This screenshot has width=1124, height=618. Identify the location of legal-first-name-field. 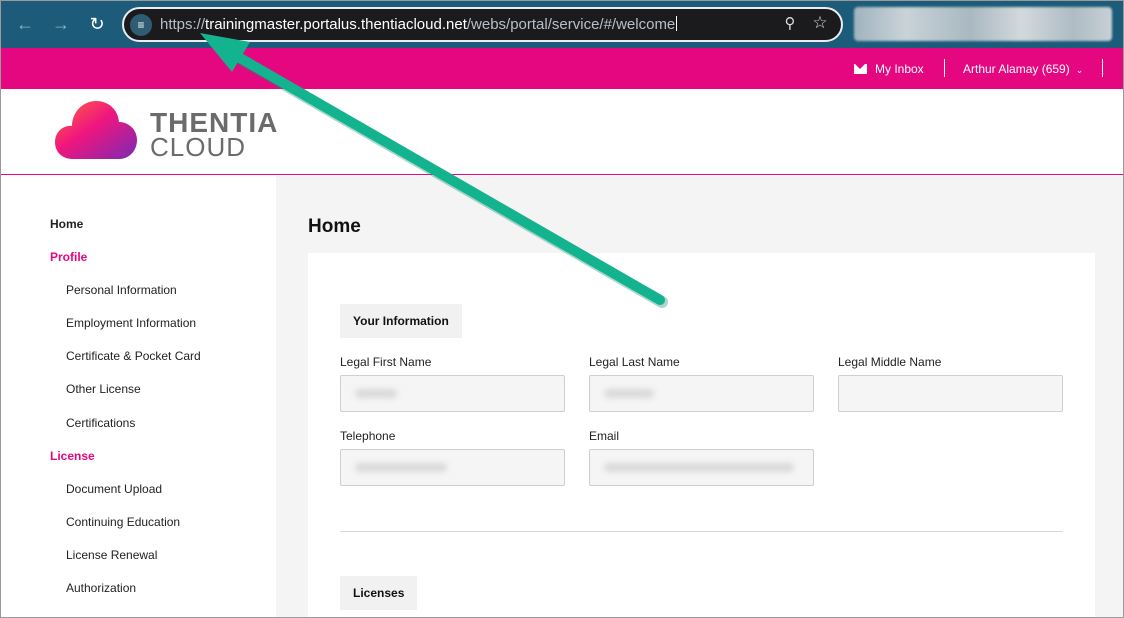
(452, 393).